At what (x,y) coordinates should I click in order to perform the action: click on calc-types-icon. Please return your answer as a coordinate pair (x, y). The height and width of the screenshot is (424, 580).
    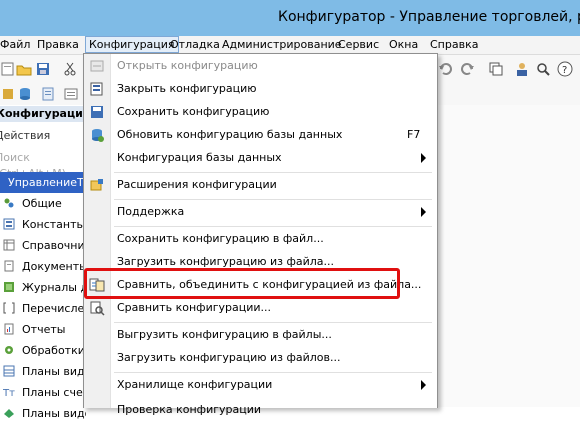
    Looking at the image, I should click on (9, 413).